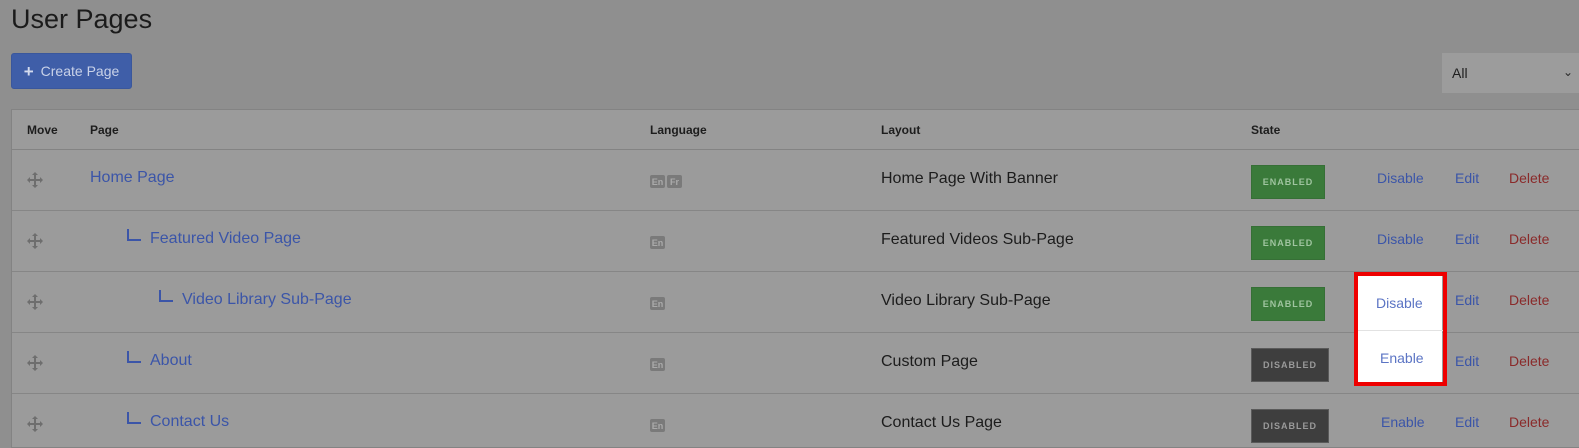 This screenshot has height=448, width=1579. Describe the element at coordinates (674, 181) in the screenshot. I see `language-badge: Fr` at that location.